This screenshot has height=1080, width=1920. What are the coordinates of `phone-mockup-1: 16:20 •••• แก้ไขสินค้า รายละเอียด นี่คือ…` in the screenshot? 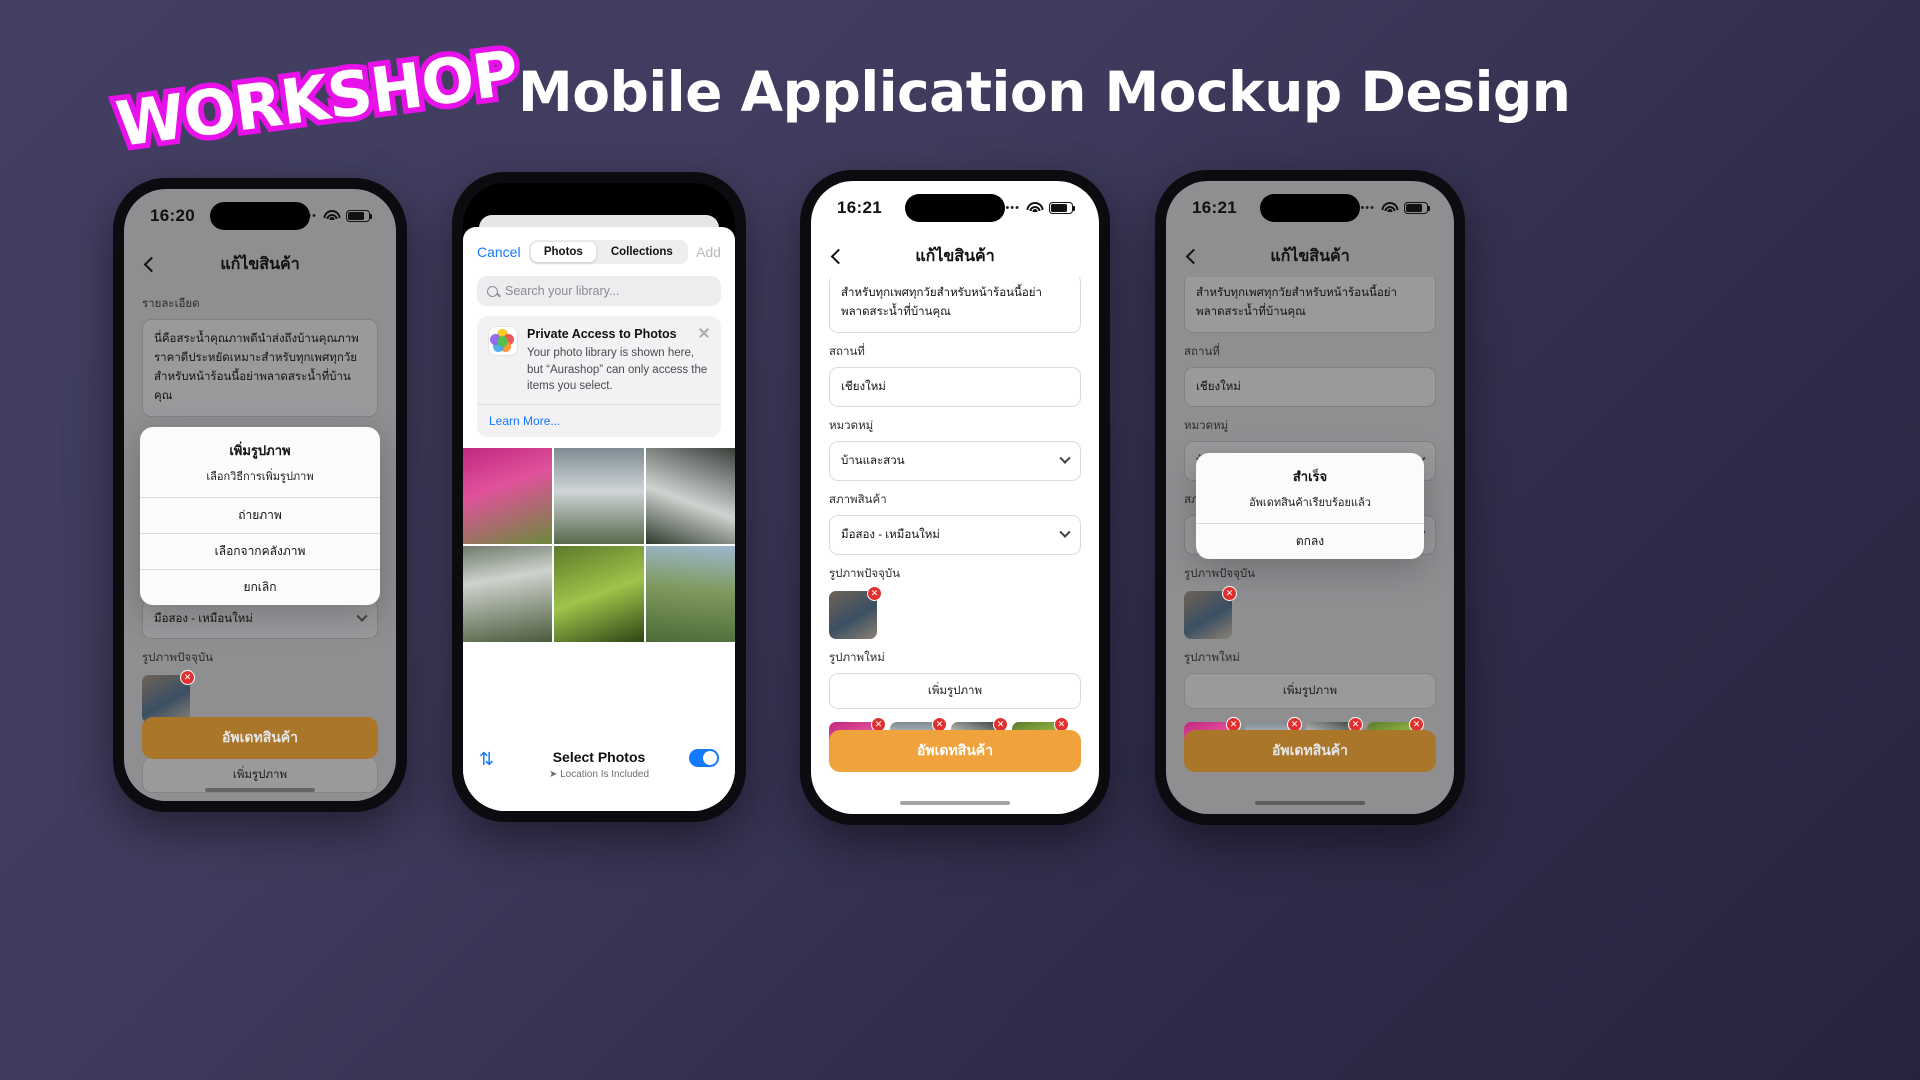 It's located at (260, 495).